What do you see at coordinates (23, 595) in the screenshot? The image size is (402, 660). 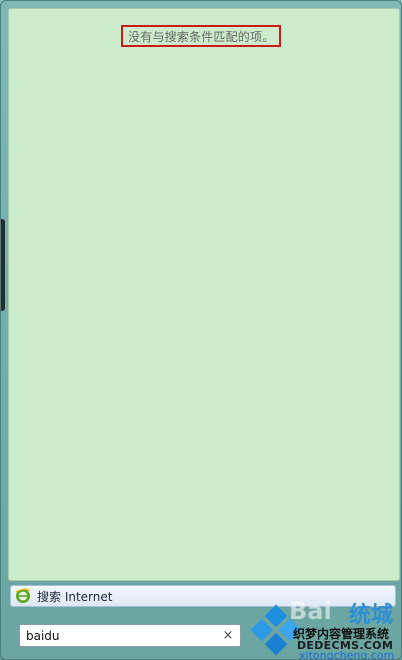 I see `ie-icon` at bounding box center [23, 595].